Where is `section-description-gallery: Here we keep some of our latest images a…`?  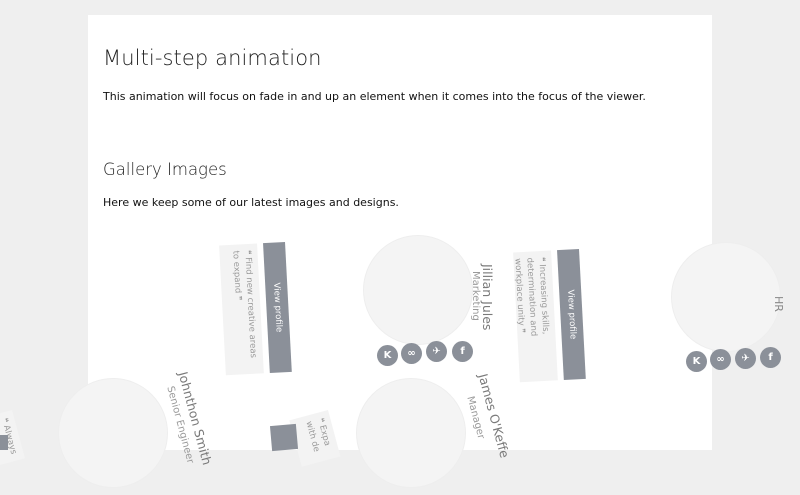 section-description-gallery: Here we keep some of our latest images a… is located at coordinates (251, 202).